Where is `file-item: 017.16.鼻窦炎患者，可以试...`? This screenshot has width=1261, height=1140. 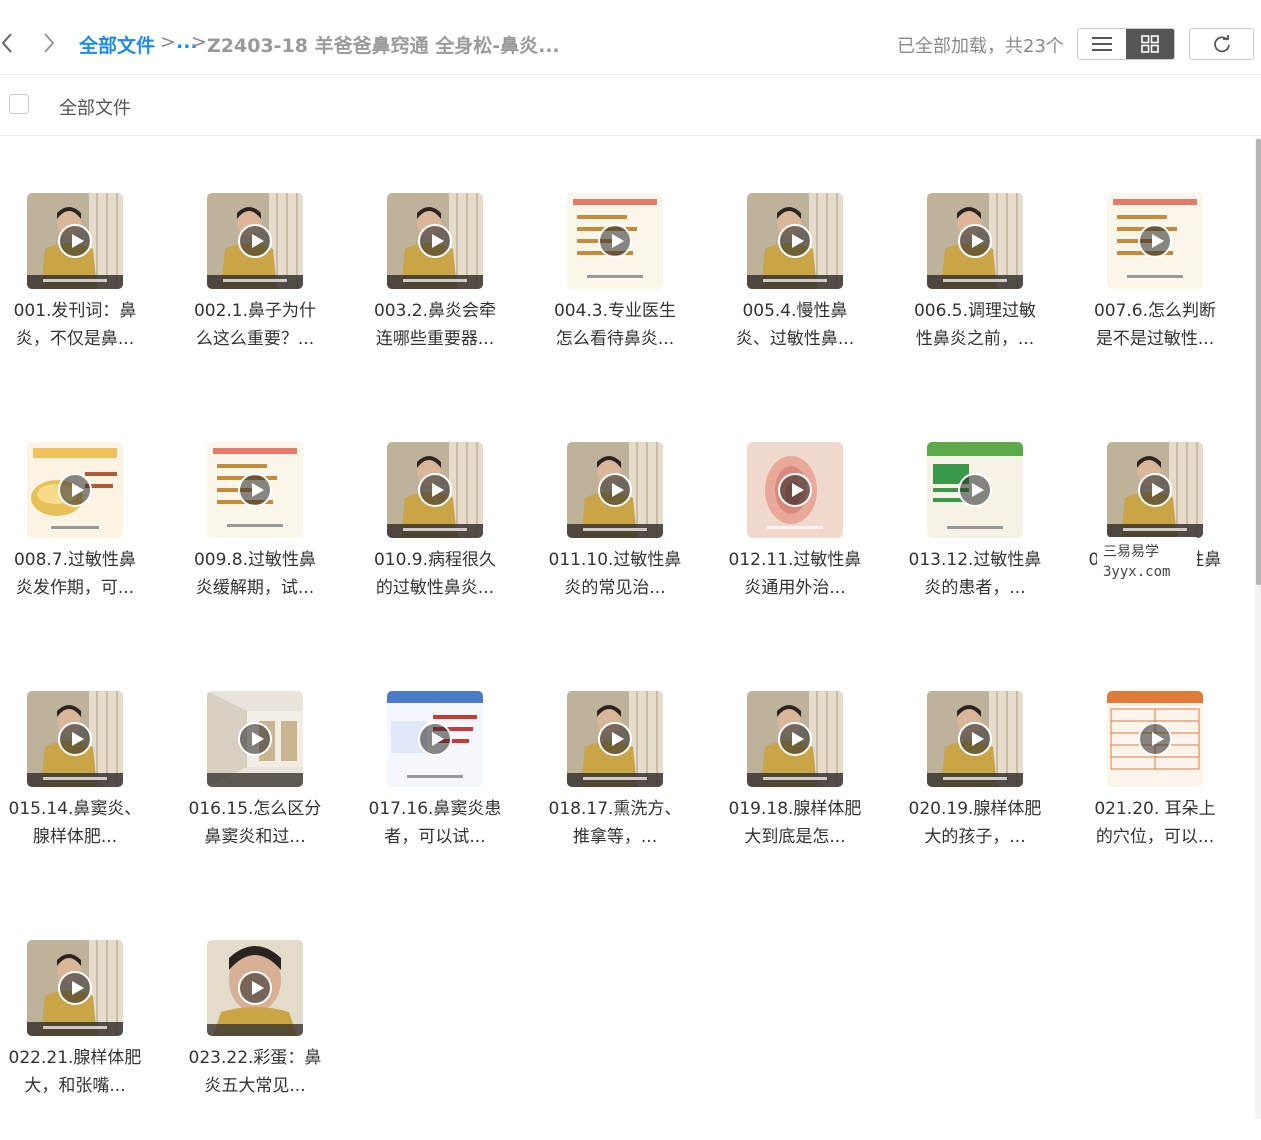 file-item: 017.16.鼻窦炎患者，可以试... is located at coordinates (445, 791).